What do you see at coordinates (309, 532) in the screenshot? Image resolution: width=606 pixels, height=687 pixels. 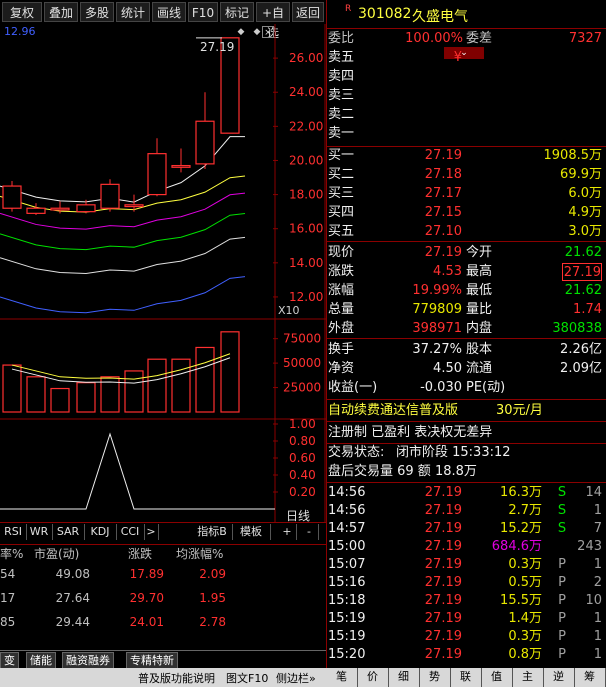 I see `zoom-out-button: -` at bounding box center [309, 532].